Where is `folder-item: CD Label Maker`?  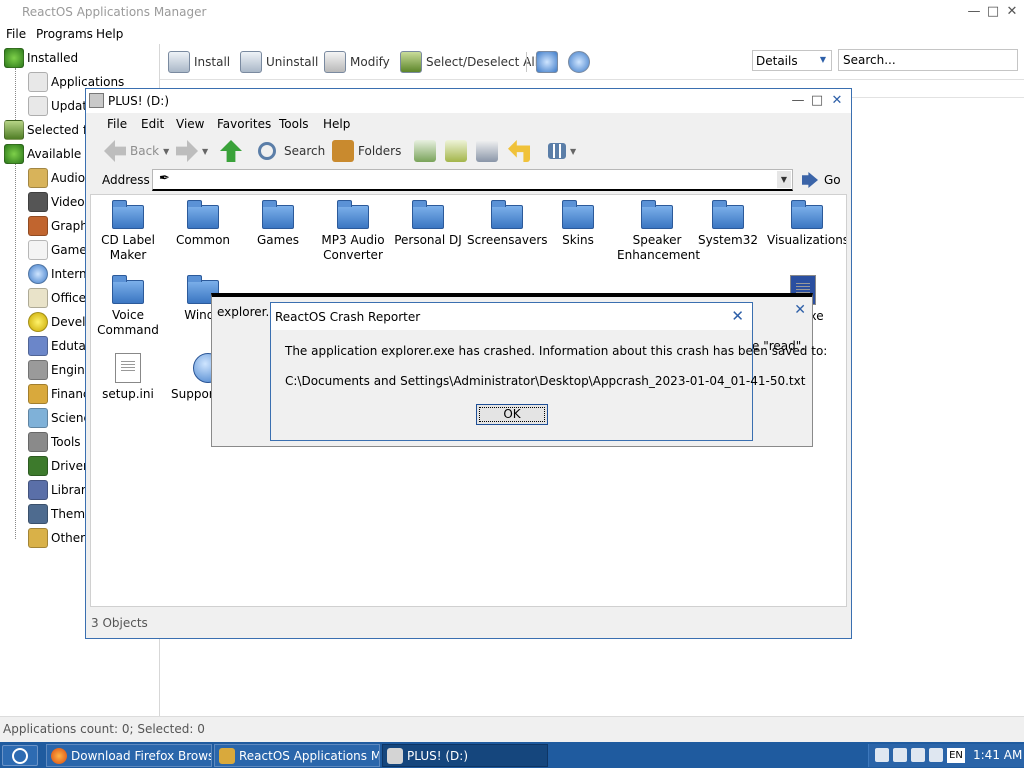 folder-item: CD Label Maker is located at coordinates (128, 231).